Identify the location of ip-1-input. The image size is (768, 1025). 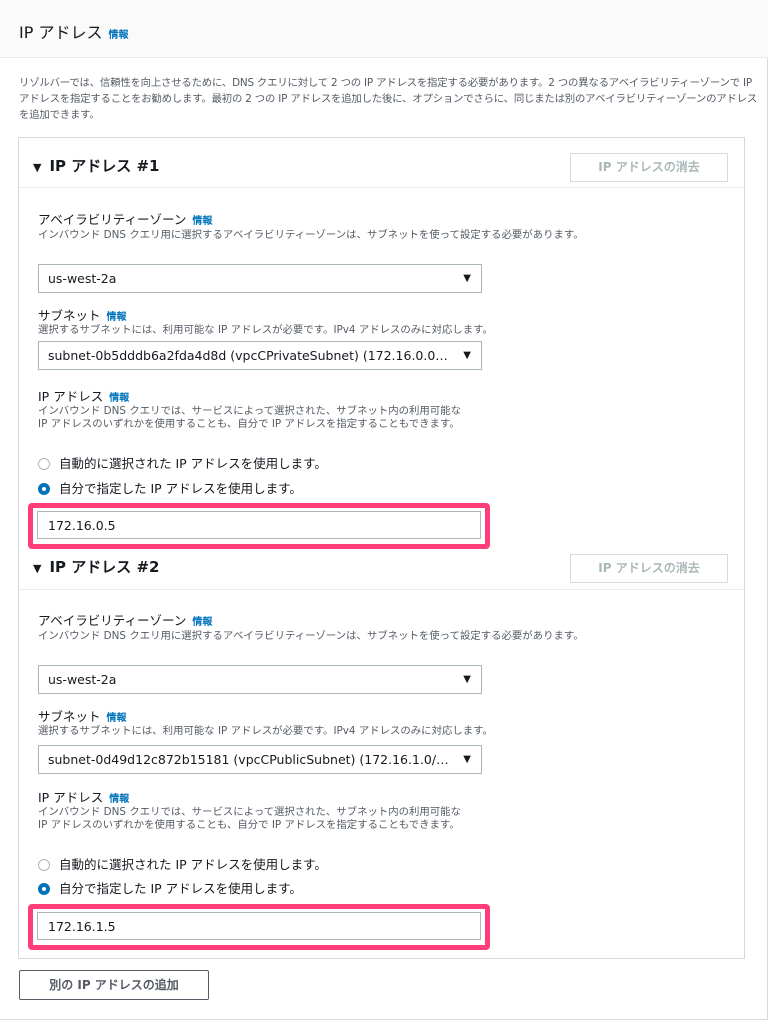
(259, 525).